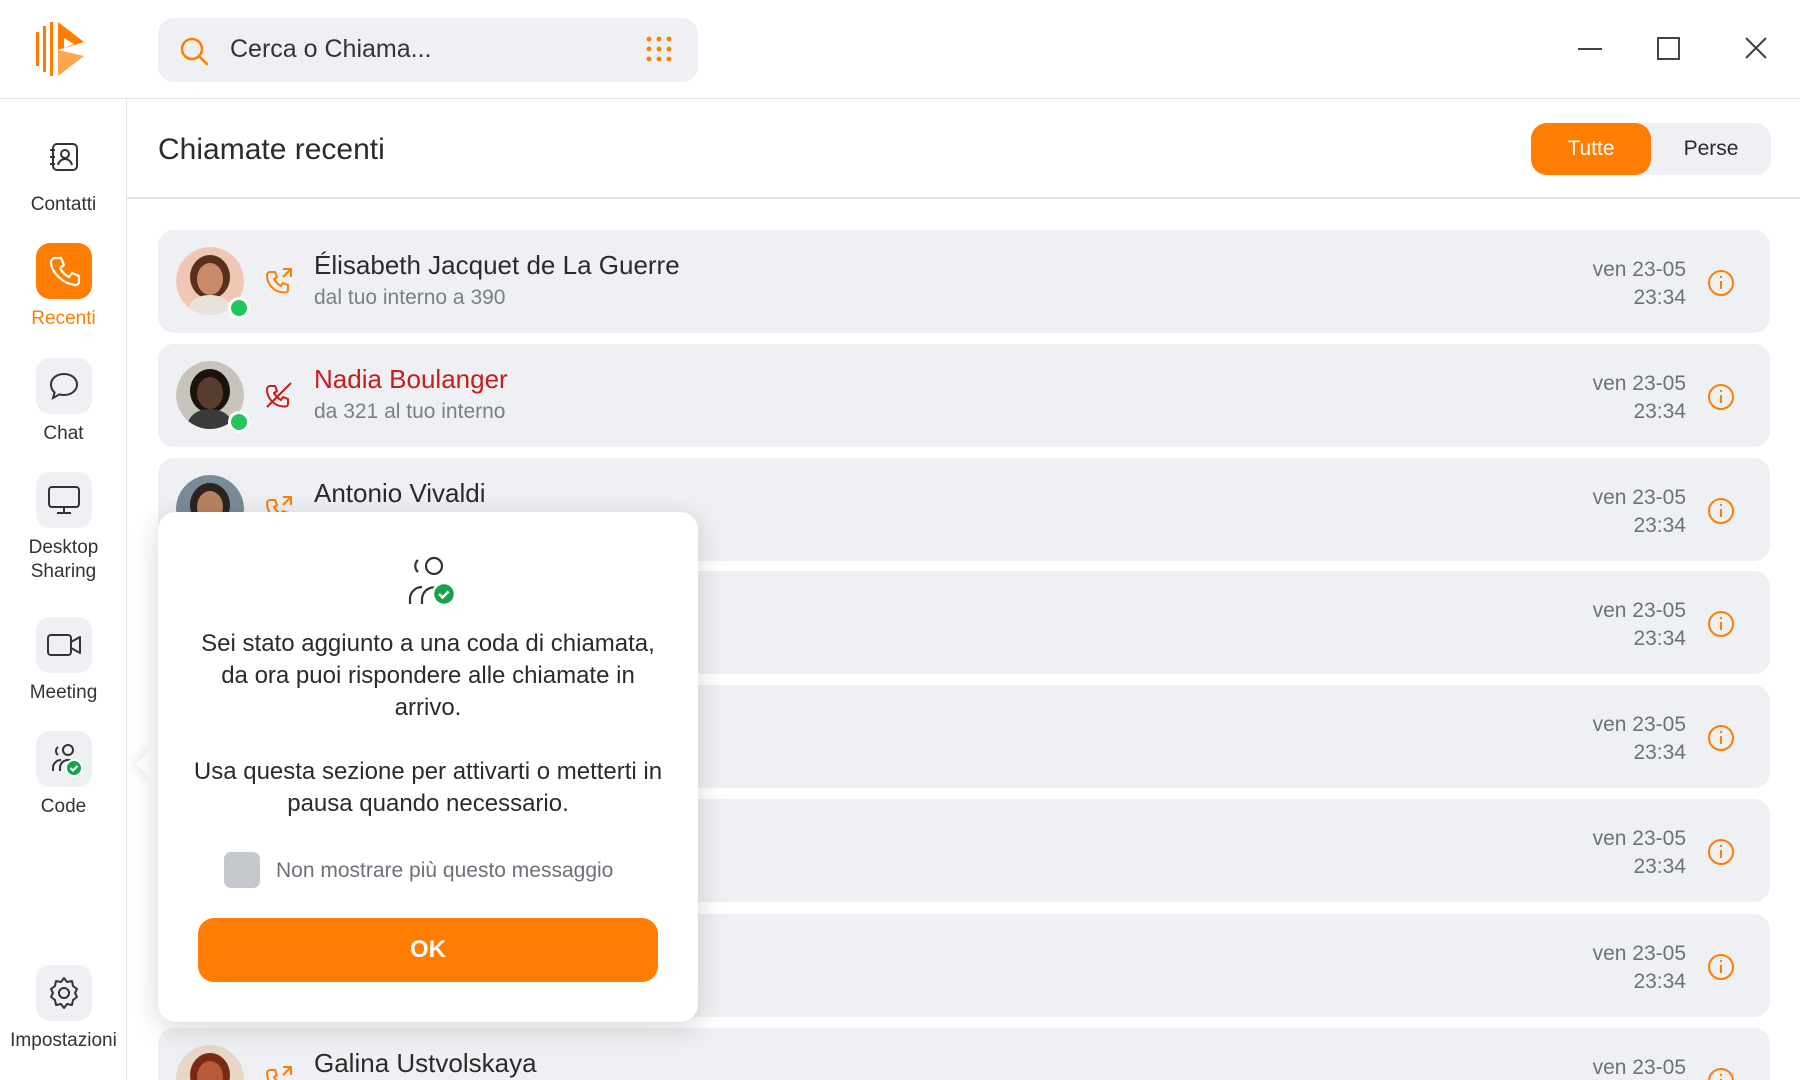  What do you see at coordinates (425, 1063) in the screenshot?
I see `contact-name: Galina Ustvolskaya` at bounding box center [425, 1063].